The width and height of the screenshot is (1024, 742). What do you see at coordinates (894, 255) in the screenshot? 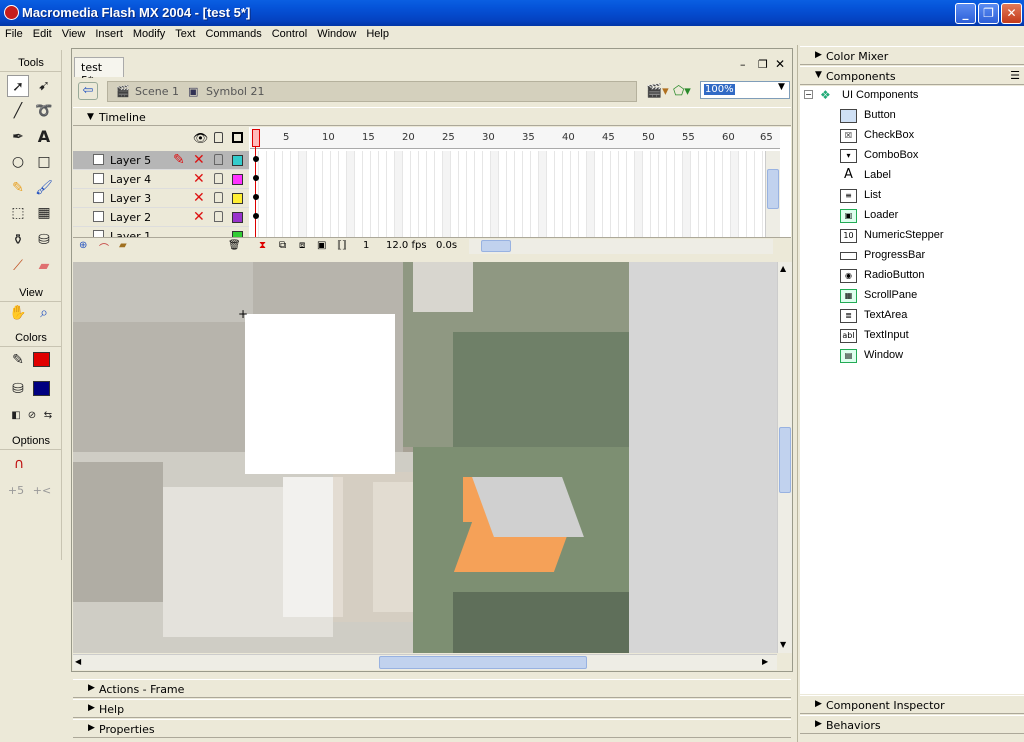
I see `component-item: ProgressBar` at bounding box center [894, 255].